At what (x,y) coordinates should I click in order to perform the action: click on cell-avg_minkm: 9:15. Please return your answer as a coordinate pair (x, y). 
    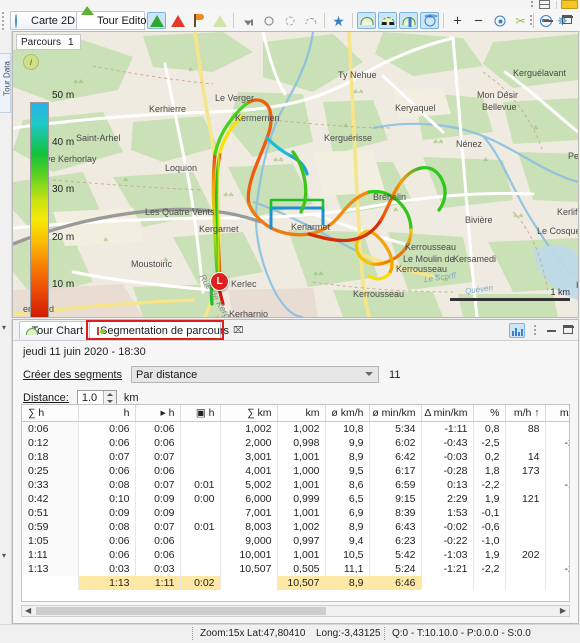
    Looking at the image, I should click on (395, 499).